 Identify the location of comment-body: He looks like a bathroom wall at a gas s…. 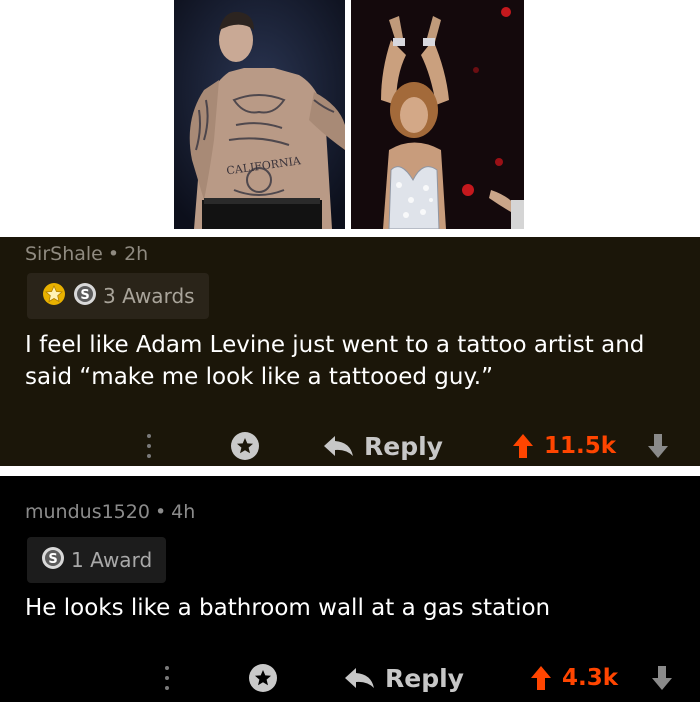
(288, 608).